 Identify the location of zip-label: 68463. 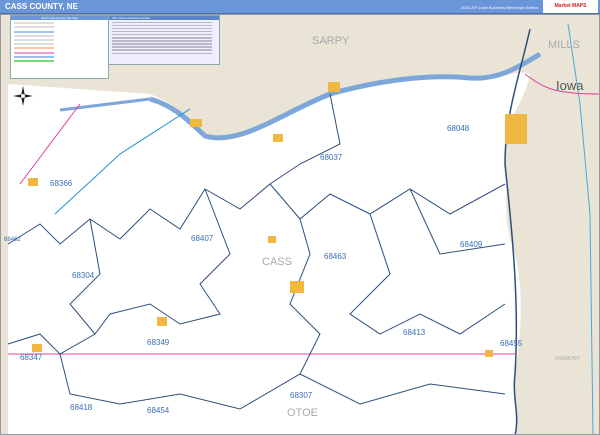
(335, 256).